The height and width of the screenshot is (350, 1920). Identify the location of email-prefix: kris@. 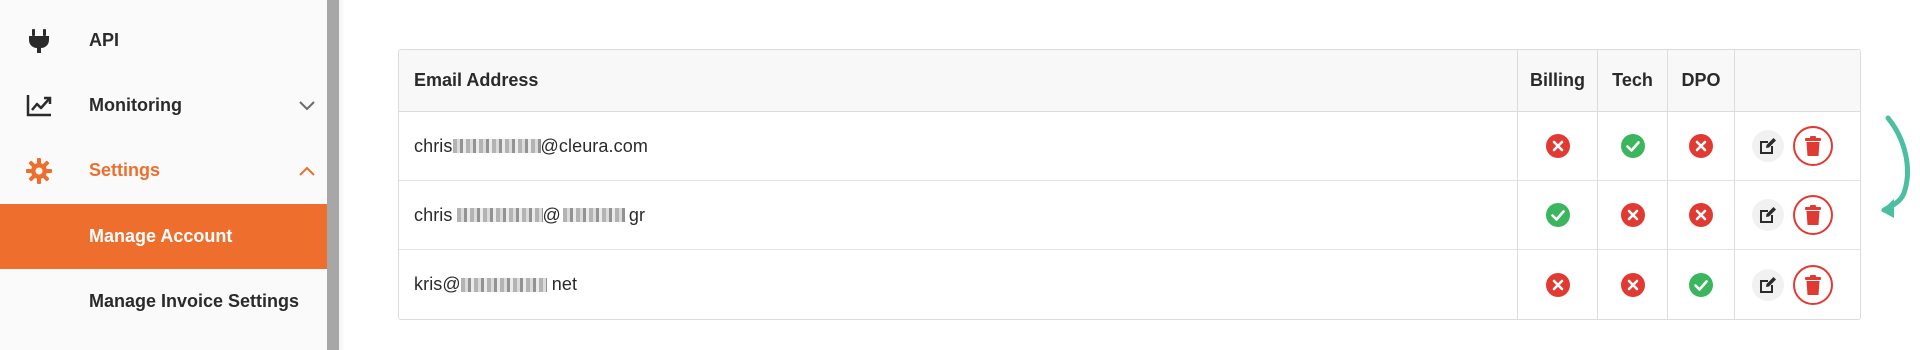
(437, 284).